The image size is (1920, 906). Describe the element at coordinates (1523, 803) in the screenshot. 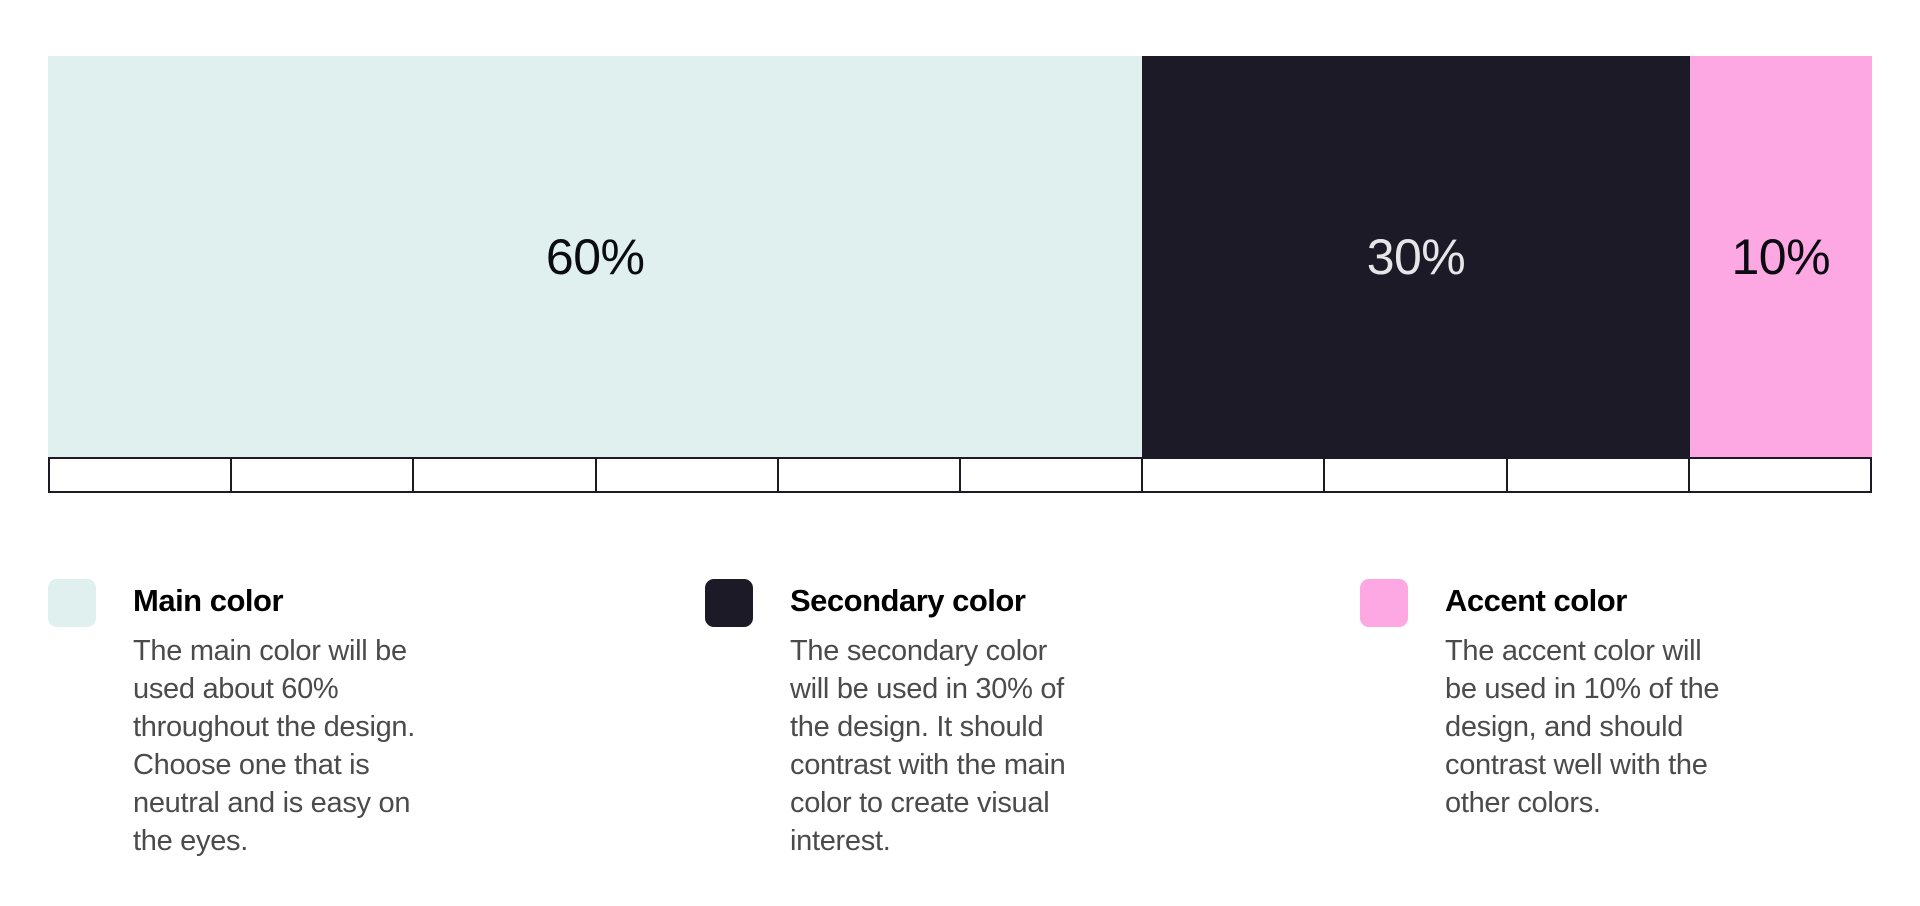

I see `description-line: other colors.` at that location.